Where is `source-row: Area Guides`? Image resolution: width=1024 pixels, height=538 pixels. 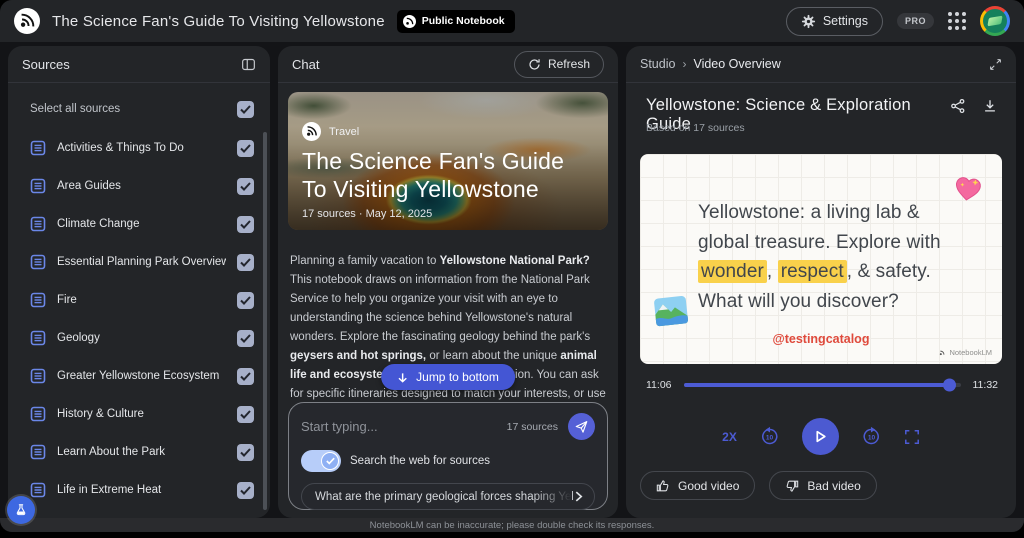 source-row: Area Guides is located at coordinates (139, 186).